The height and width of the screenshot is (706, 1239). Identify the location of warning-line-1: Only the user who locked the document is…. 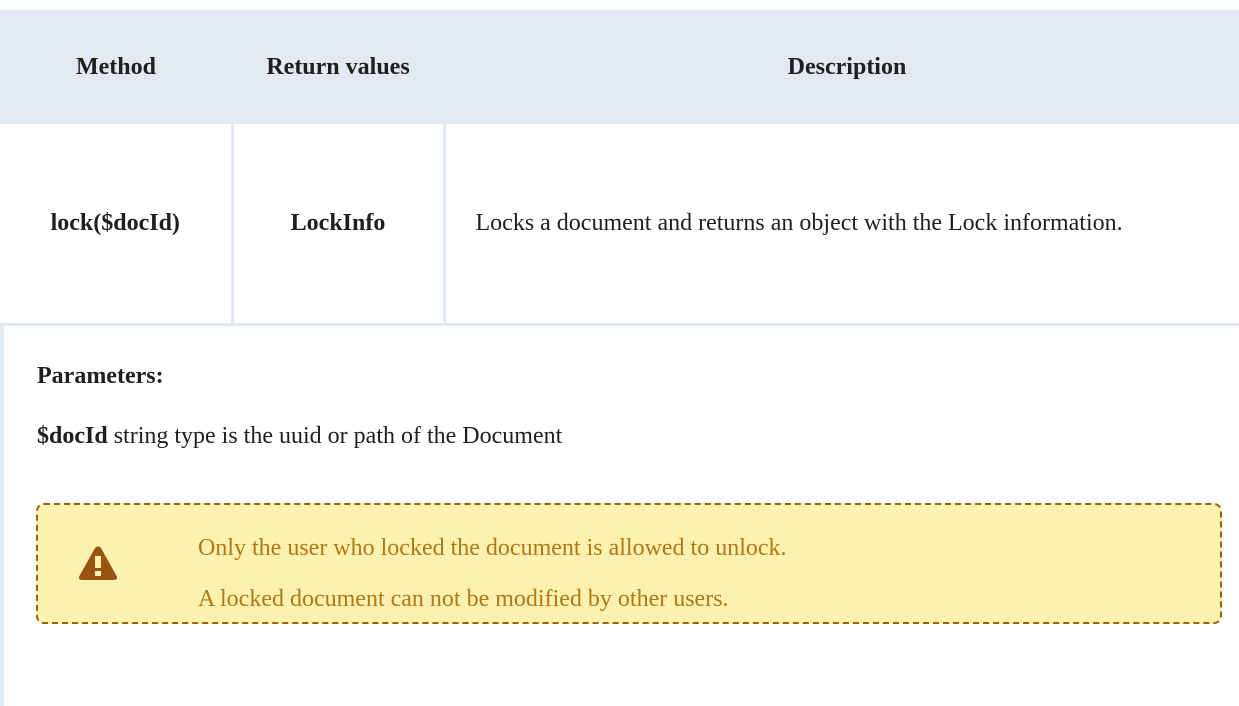
(492, 548).